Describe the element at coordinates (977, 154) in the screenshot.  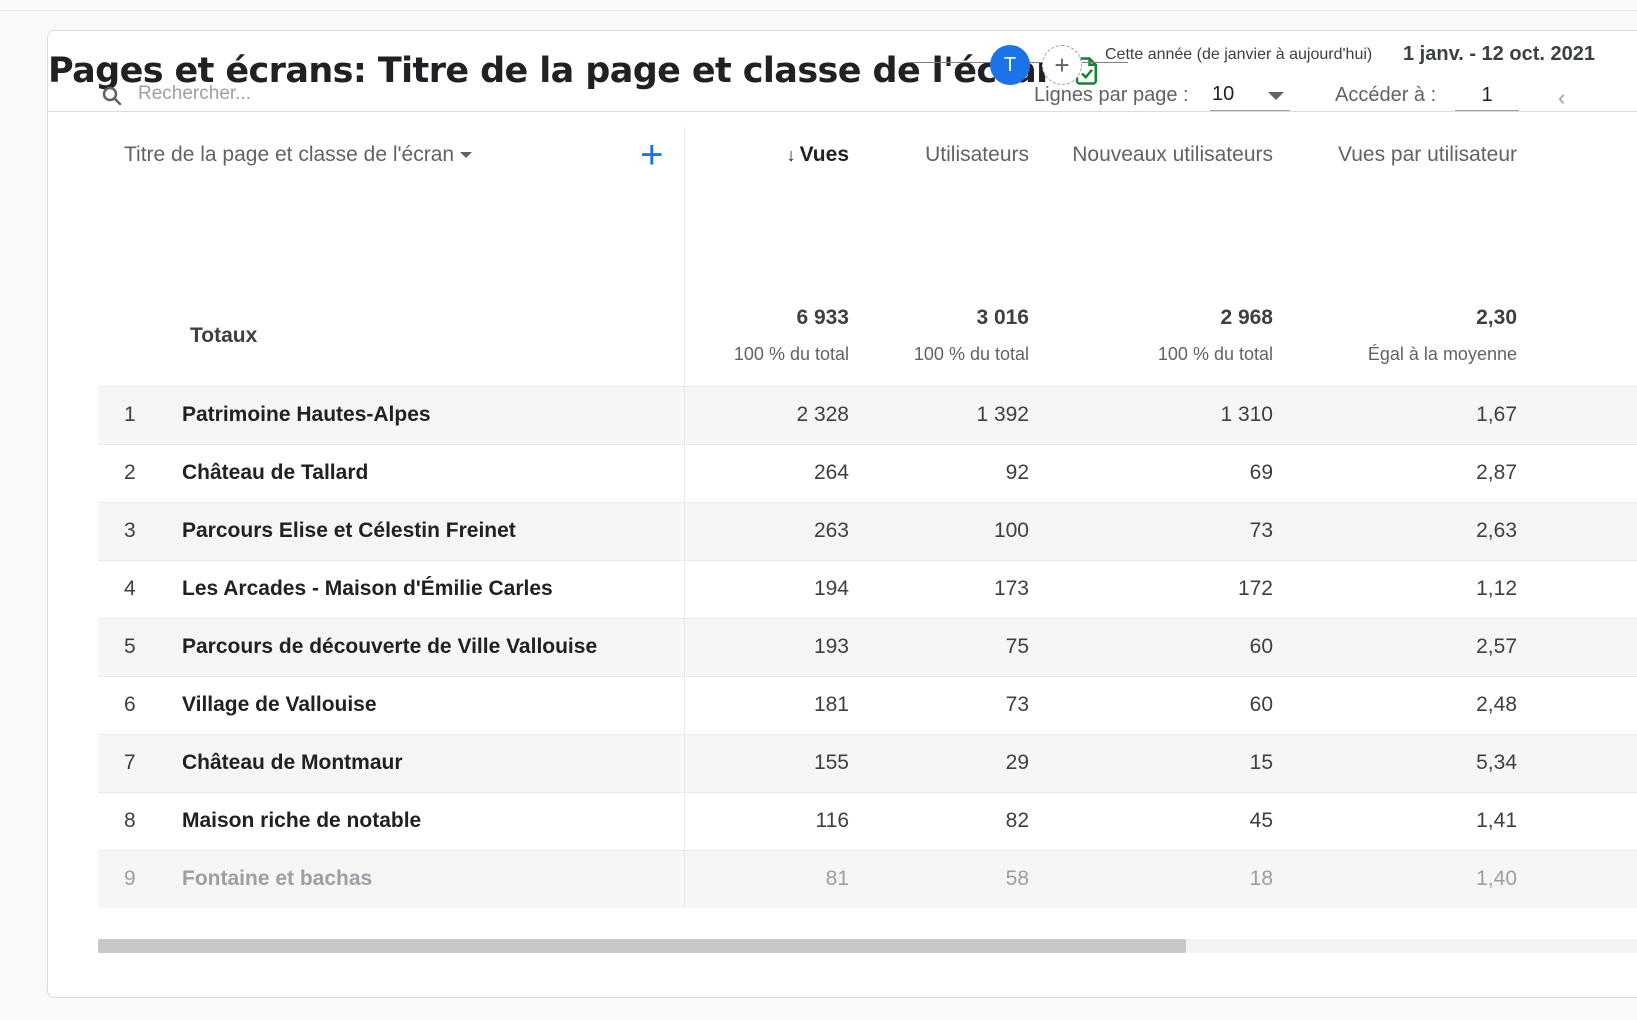
I see `column-header-users-label: Utilisateurs` at that location.